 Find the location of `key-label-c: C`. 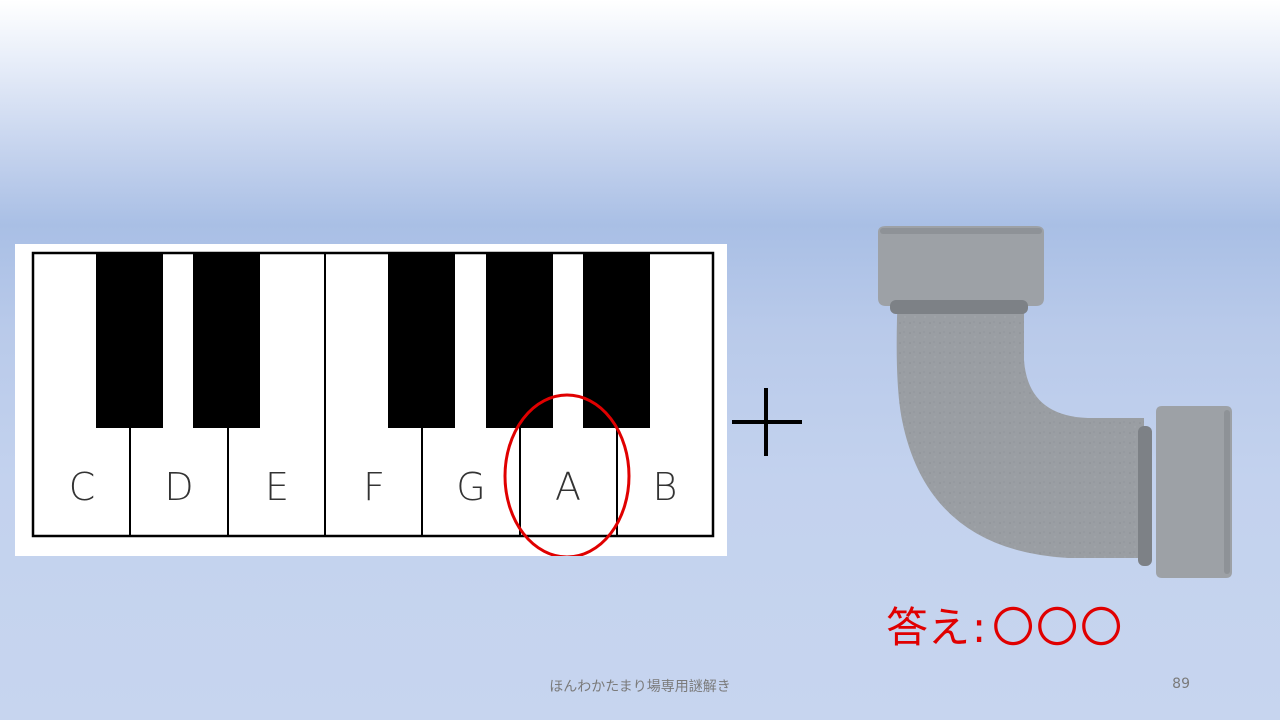

key-label-c: C is located at coordinates (82, 487).